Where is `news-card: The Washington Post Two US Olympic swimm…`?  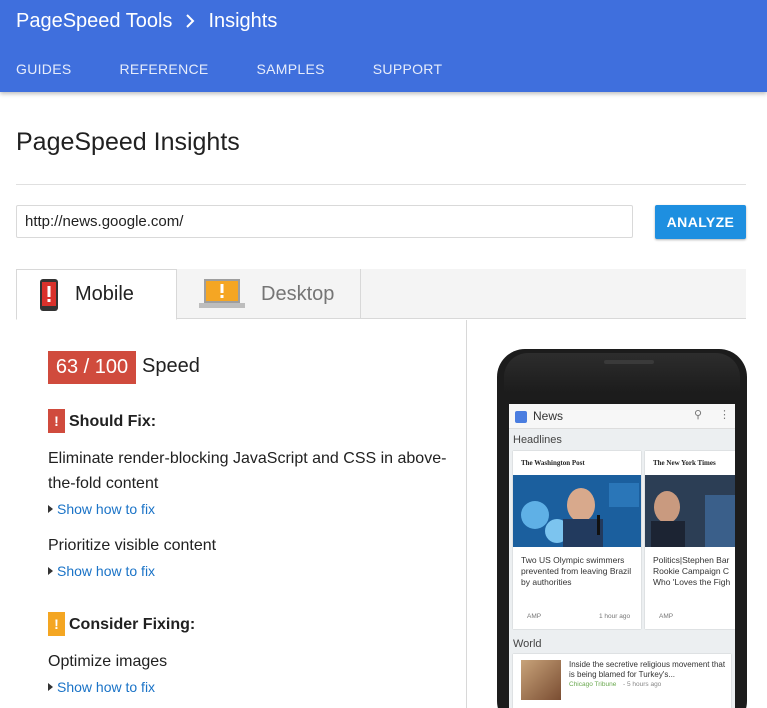 news-card: The Washington Post Two US Olympic swimm… is located at coordinates (577, 540).